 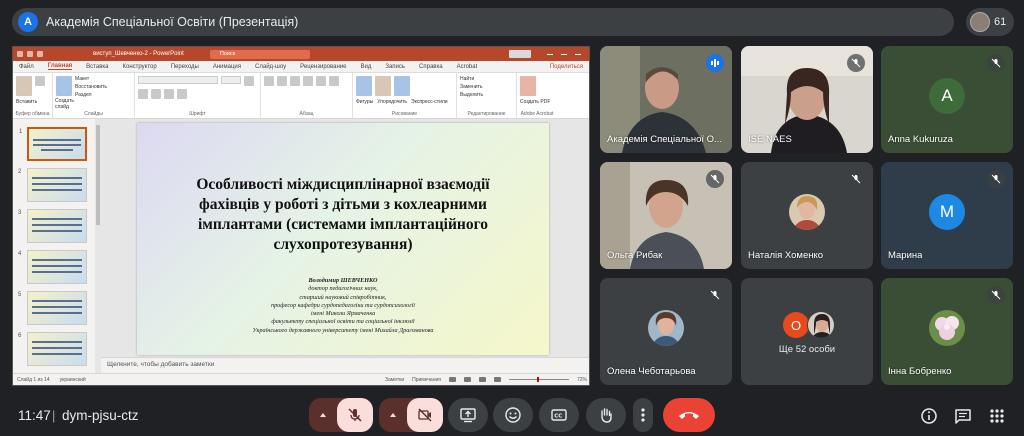 I want to click on meeting-info-button, so click(x=929, y=416).